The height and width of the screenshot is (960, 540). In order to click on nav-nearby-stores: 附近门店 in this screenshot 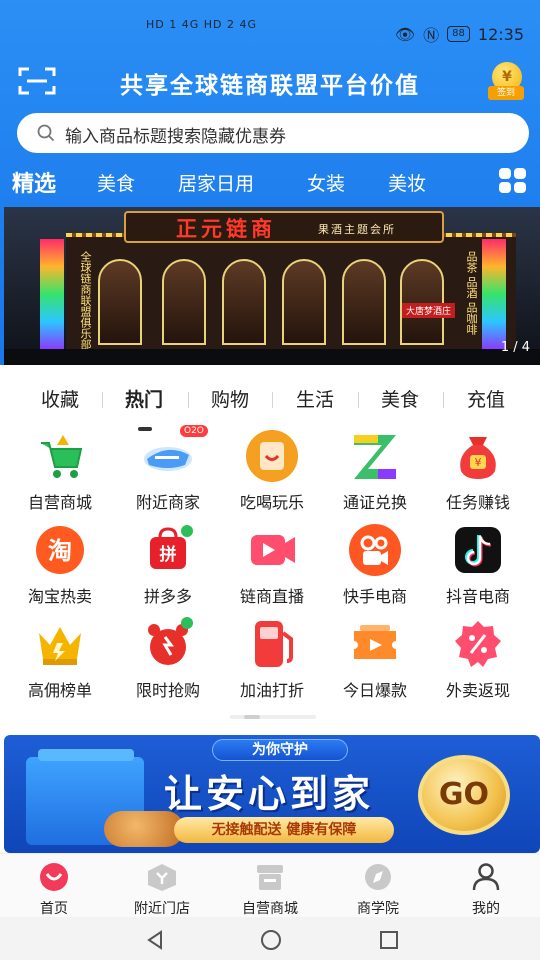, I will do `click(162, 890)`.